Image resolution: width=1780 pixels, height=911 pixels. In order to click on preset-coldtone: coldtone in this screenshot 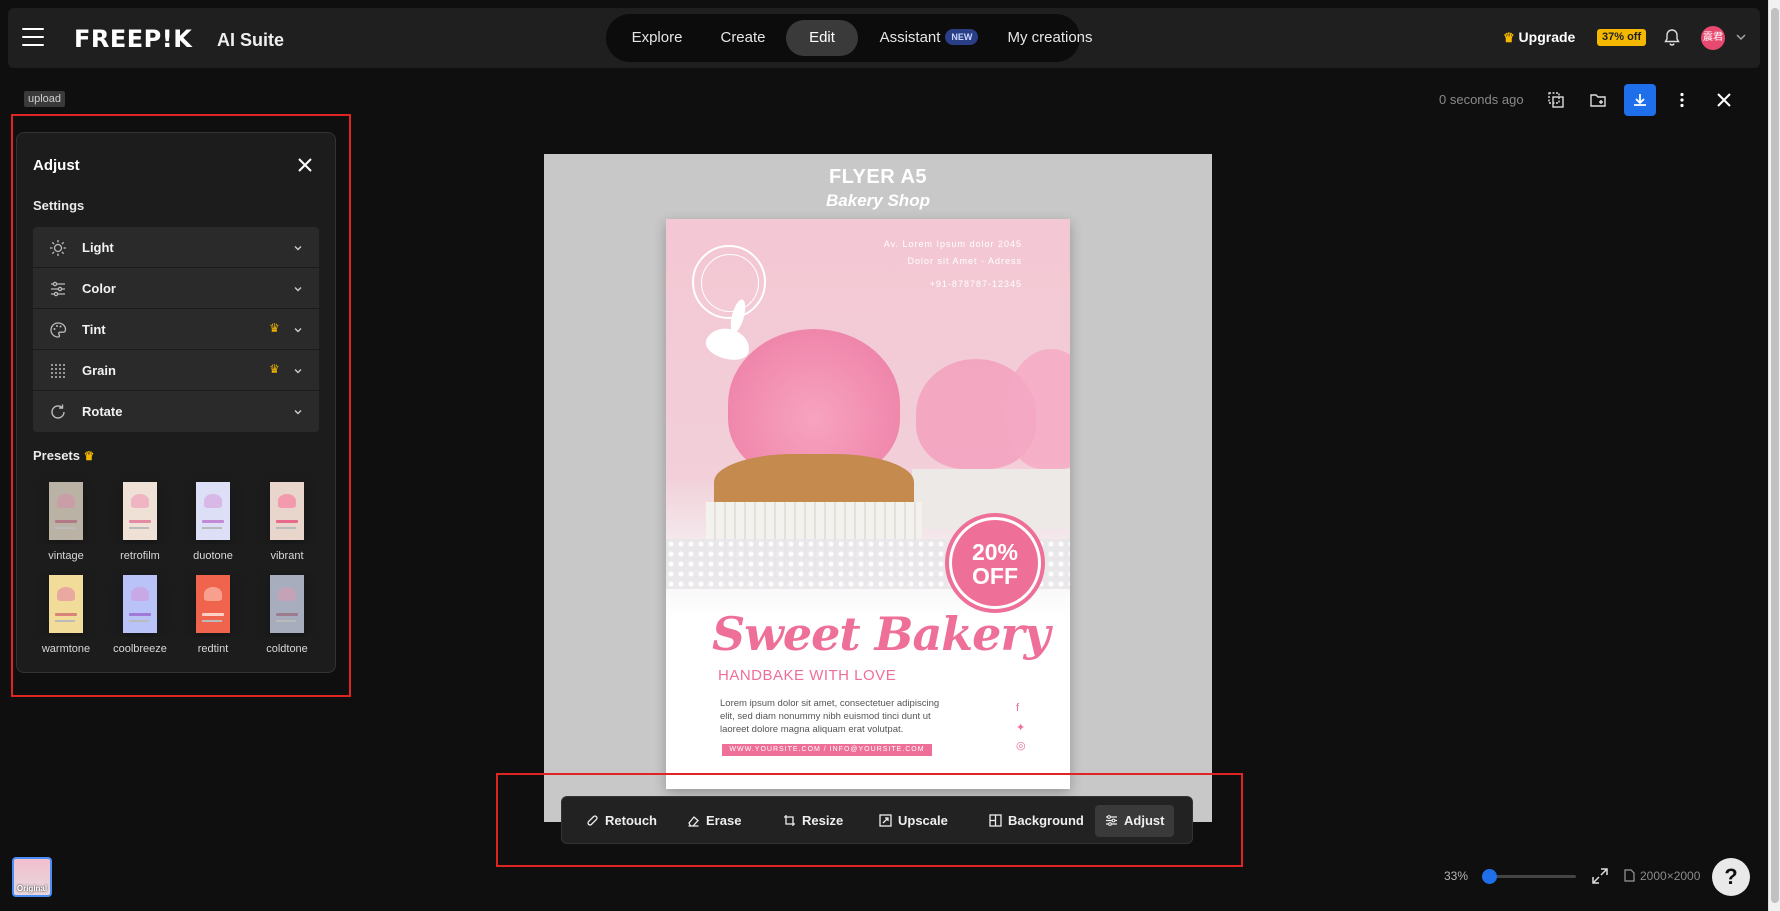, I will do `click(287, 613)`.